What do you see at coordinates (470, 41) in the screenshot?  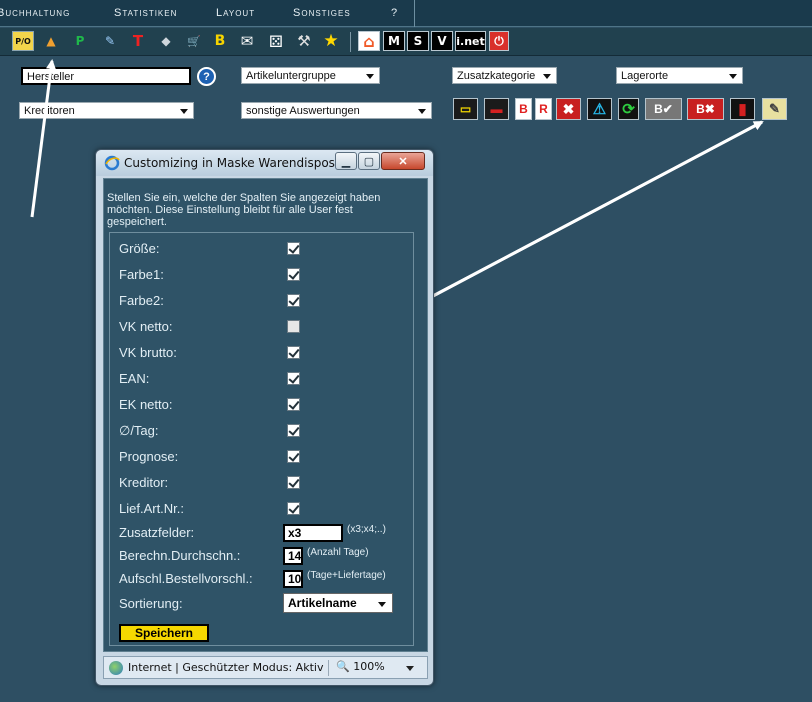 I see `inet-icon: i.net` at bounding box center [470, 41].